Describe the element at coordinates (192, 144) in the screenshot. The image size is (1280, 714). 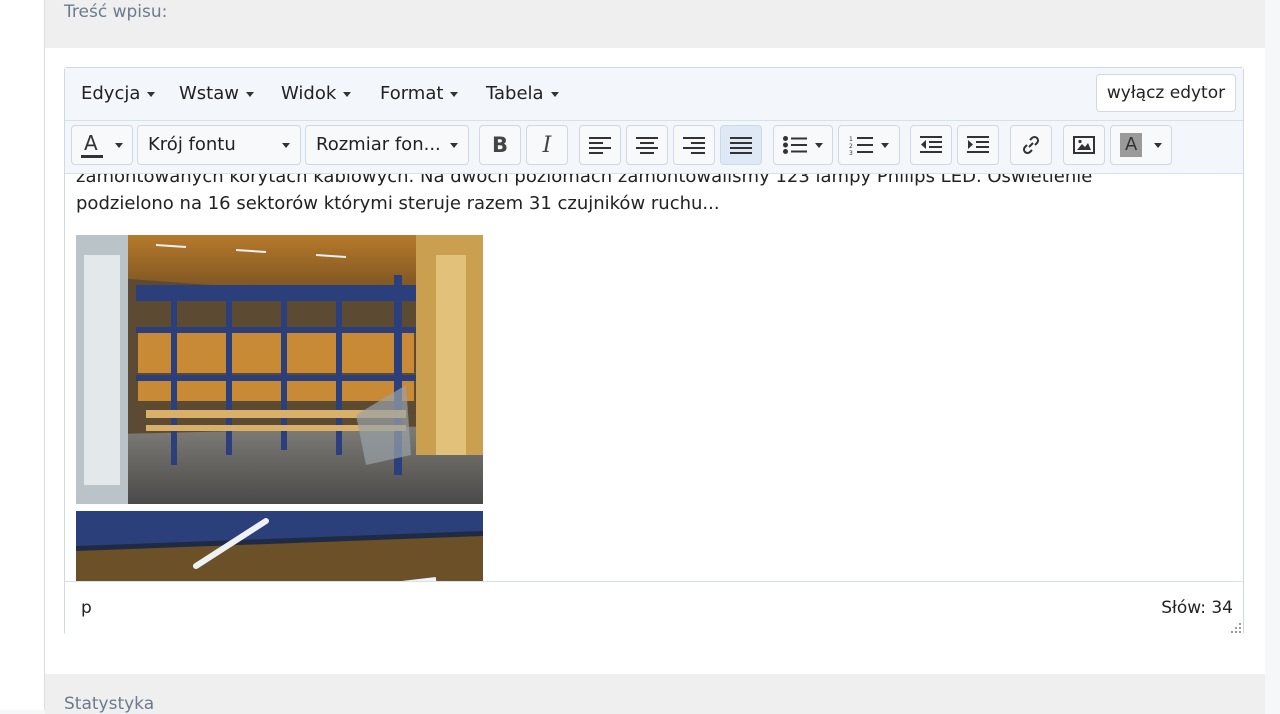
I see `font-family-value: Krój fontu` at that location.